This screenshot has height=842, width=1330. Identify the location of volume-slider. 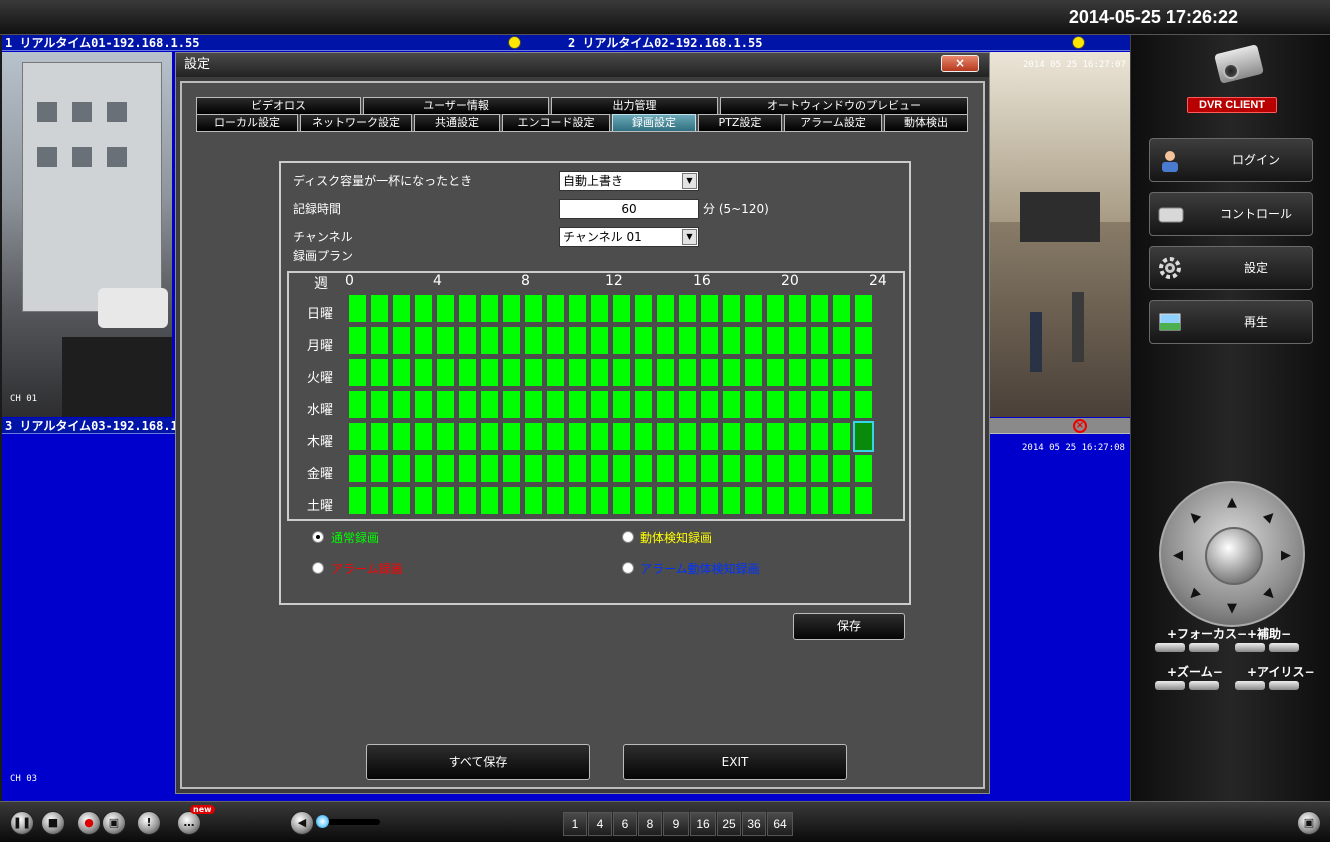
(352, 822).